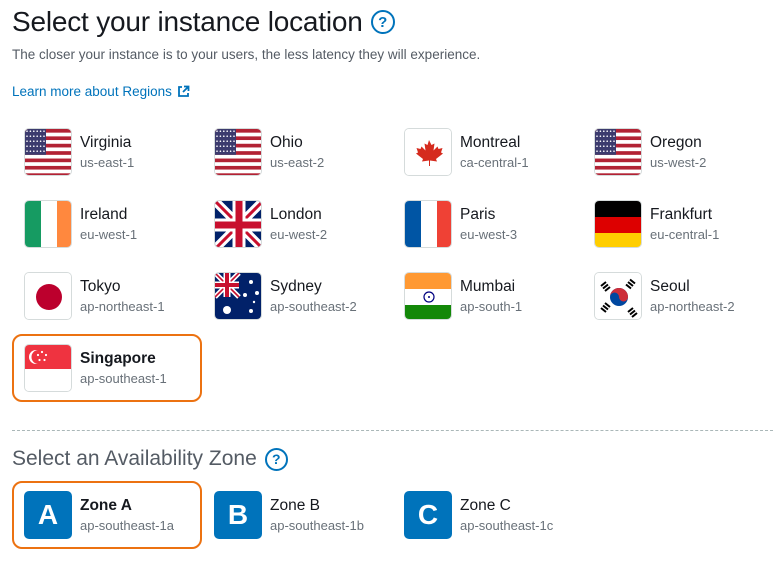 The height and width of the screenshot is (576, 773). I want to click on ireland-flag-icon, so click(48, 224).